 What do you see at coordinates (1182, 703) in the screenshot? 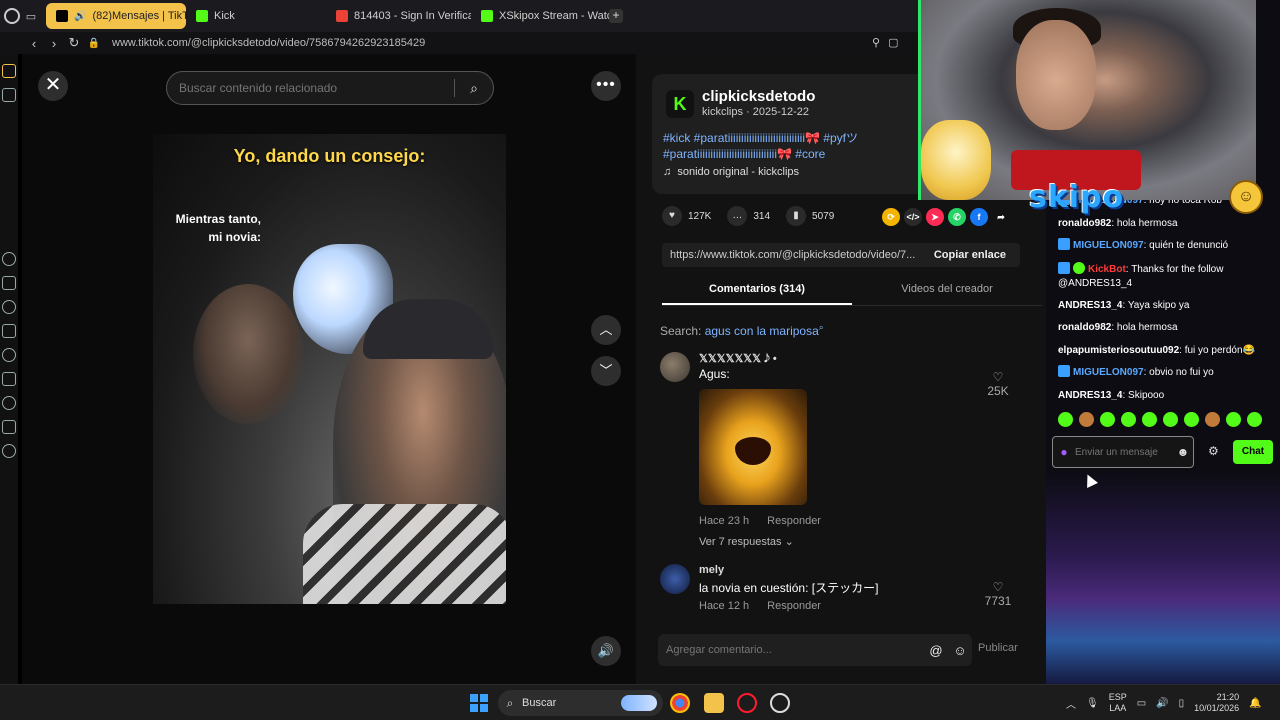
I see `battery-icon: ▯` at bounding box center [1182, 703].